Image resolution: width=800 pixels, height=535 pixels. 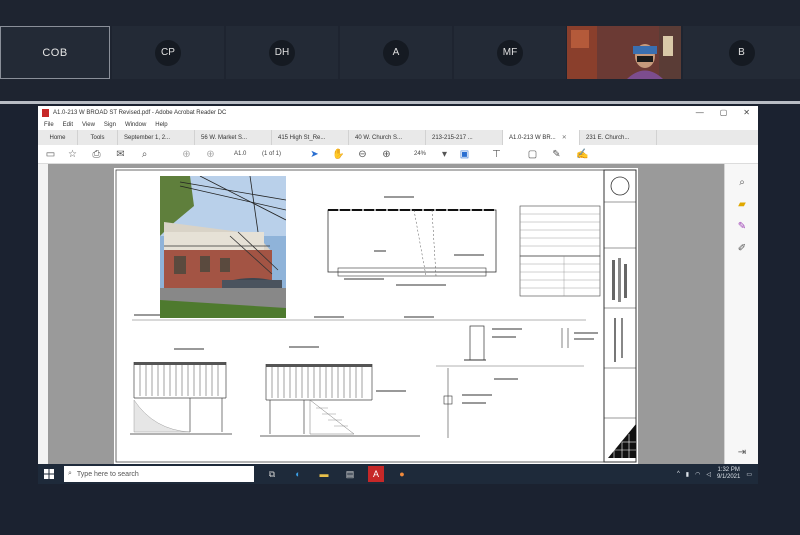 I want to click on zoom-icon: ⌕, so click(x=742, y=183).